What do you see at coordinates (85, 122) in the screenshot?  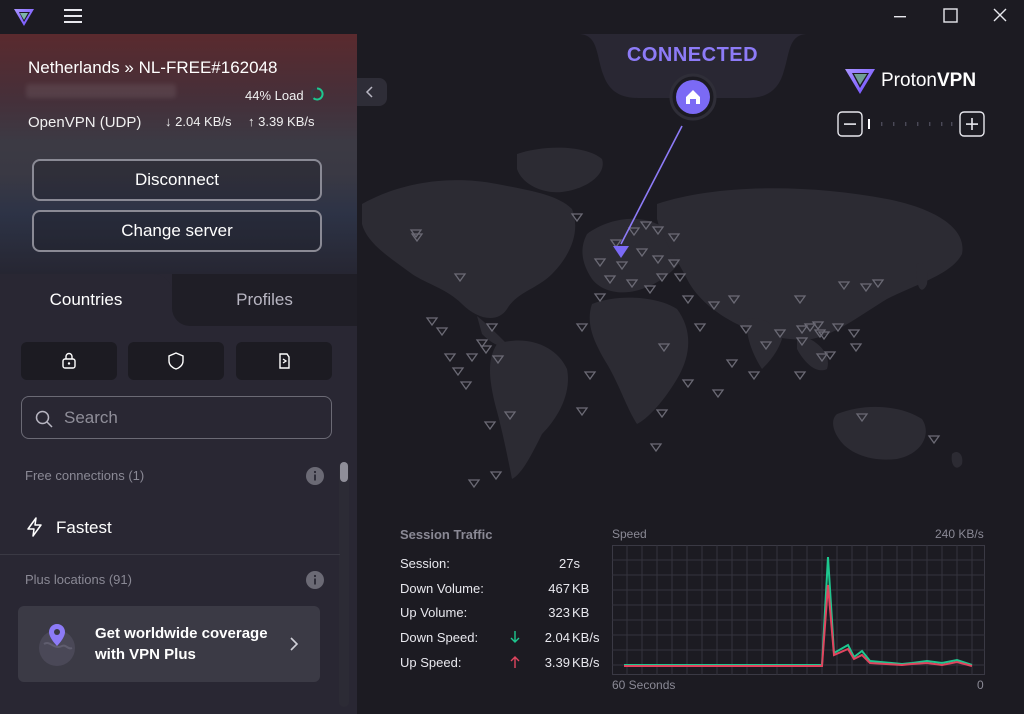 I see `protocol-label: OpenVPN (UDP)` at bounding box center [85, 122].